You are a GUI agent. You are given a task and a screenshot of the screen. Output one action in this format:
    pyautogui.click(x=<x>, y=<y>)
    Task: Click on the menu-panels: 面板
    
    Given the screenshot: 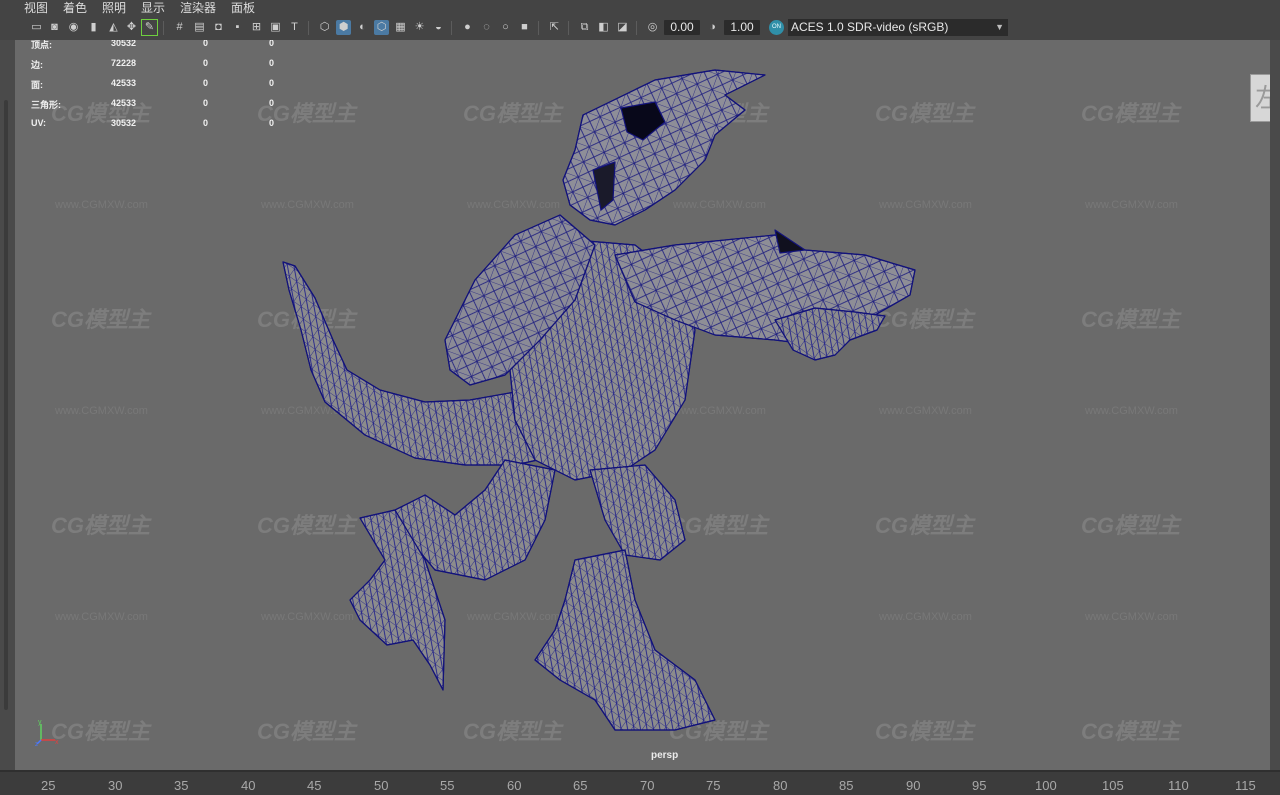 What is the action you would take?
    pyautogui.click(x=243, y=8)
    